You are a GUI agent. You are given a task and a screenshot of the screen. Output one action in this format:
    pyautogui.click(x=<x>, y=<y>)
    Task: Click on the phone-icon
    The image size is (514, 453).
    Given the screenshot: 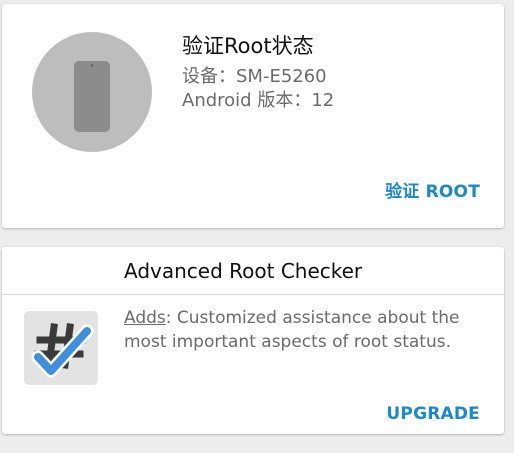 What is the action you would take?
    pyautogui.click(x=92, y=96)
    